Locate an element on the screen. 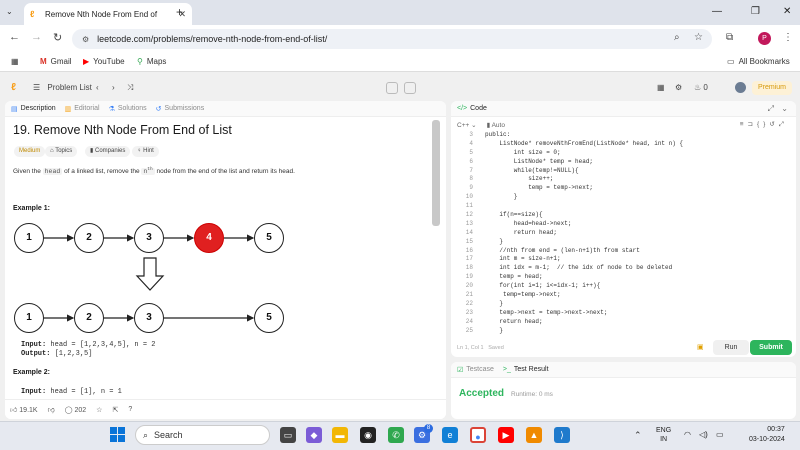 This screenshot has width=800, height=450. favorite-star-icon: ☆ is located at coordinates (99, 410).